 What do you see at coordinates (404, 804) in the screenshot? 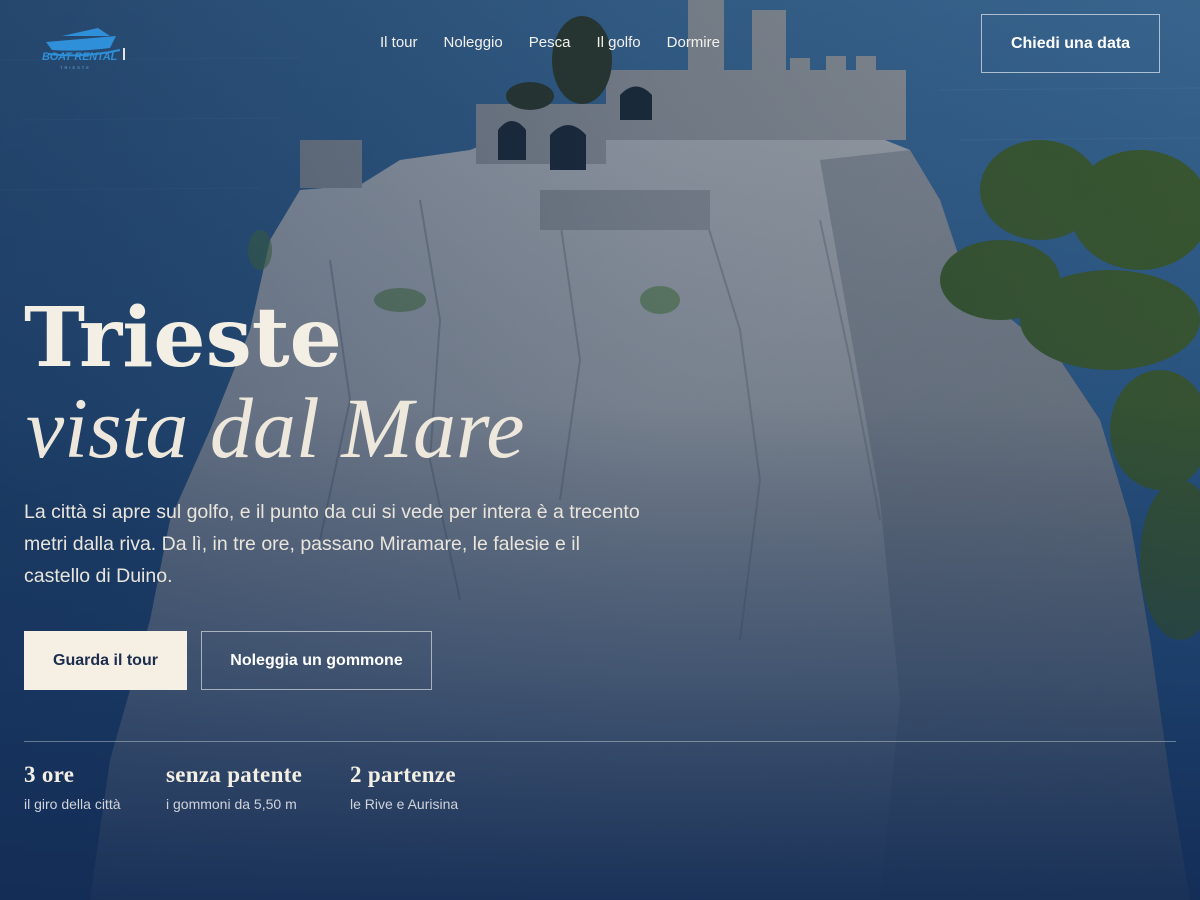
I see `stat-label: le Rive e Aurisina` at bounding box center [404, 804].